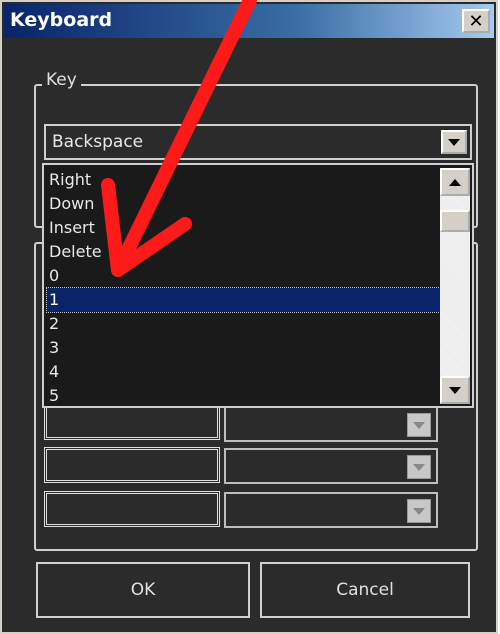  I want to click on scroll-up-button, so click(455, 182).